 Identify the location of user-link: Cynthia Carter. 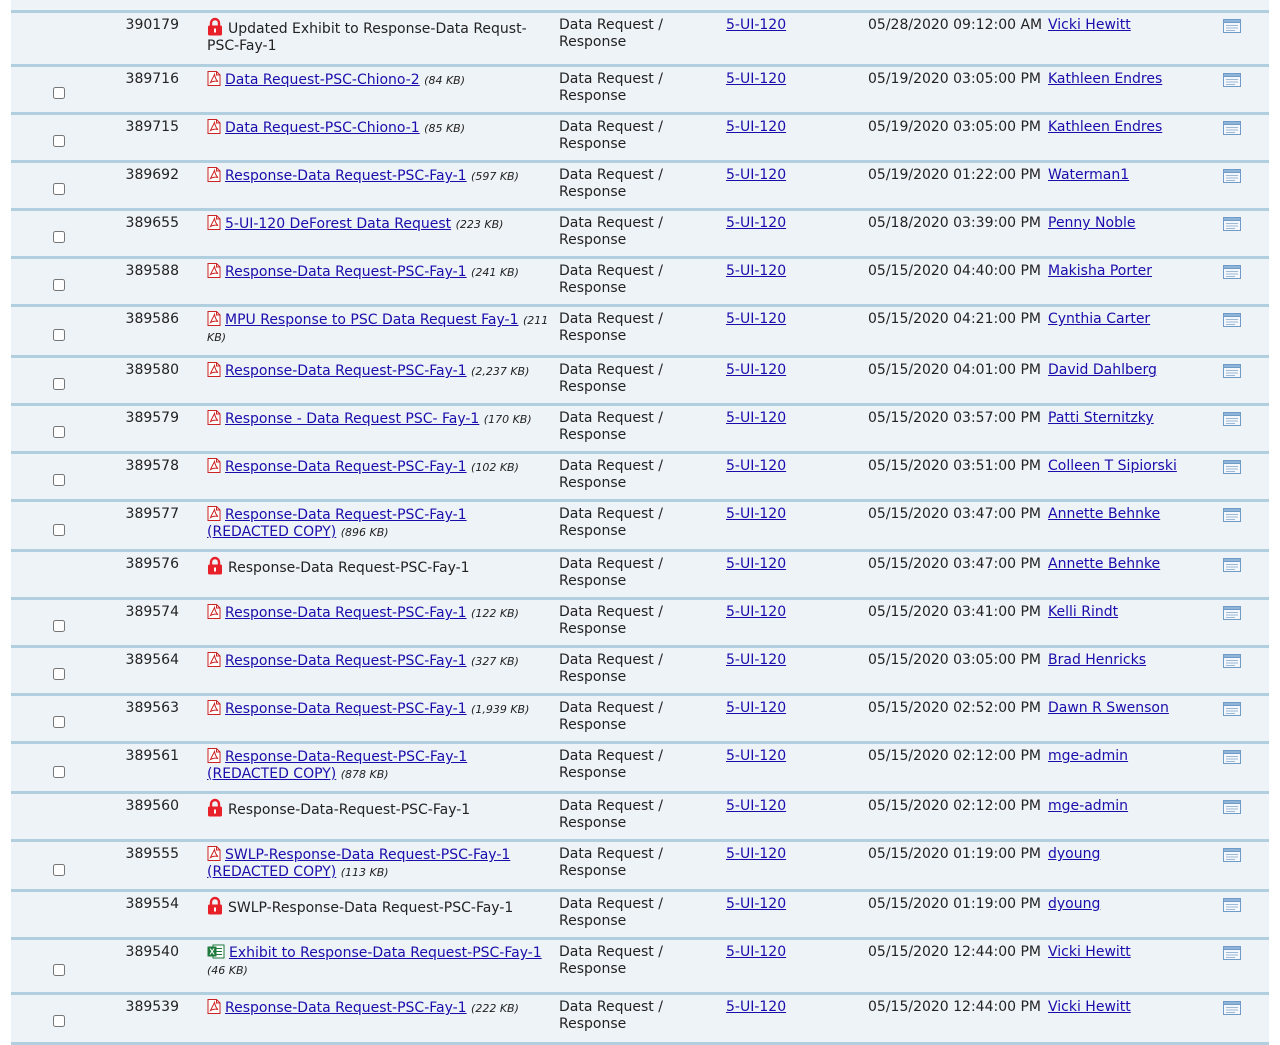
(1099, 319).